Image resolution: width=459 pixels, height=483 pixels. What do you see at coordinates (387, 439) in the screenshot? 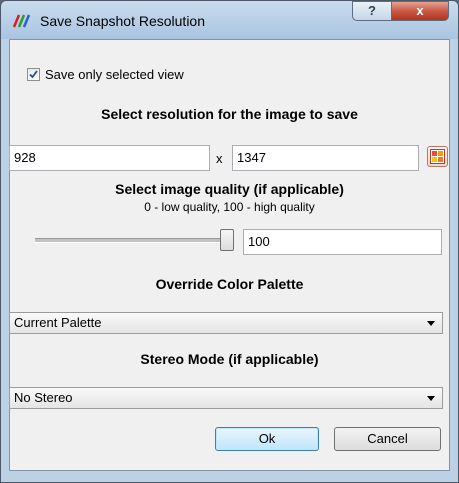
I see `cancel-button: Cancel` at bounding box center [387, 439].